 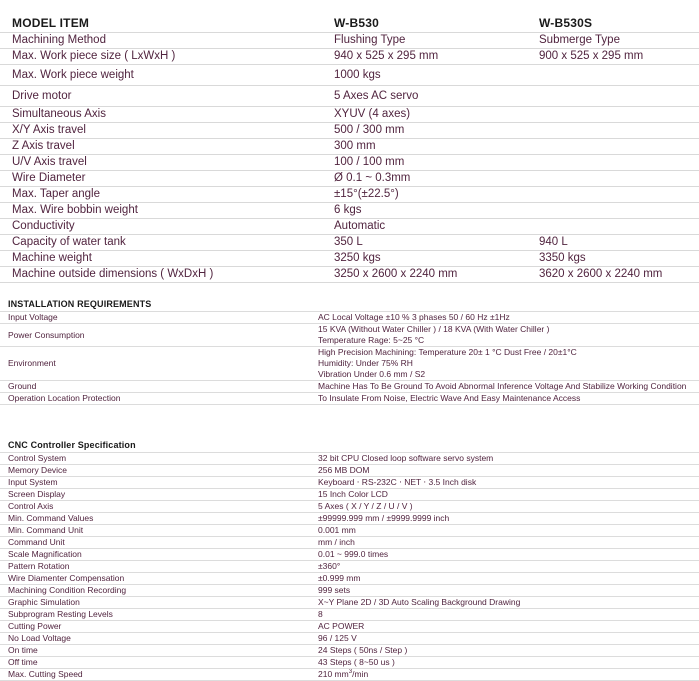 What do you see at coordinates (424, 130) in the screenshot?
I see `model-b530-value: 500 / 300 mm` at bounding box center [424, 130].